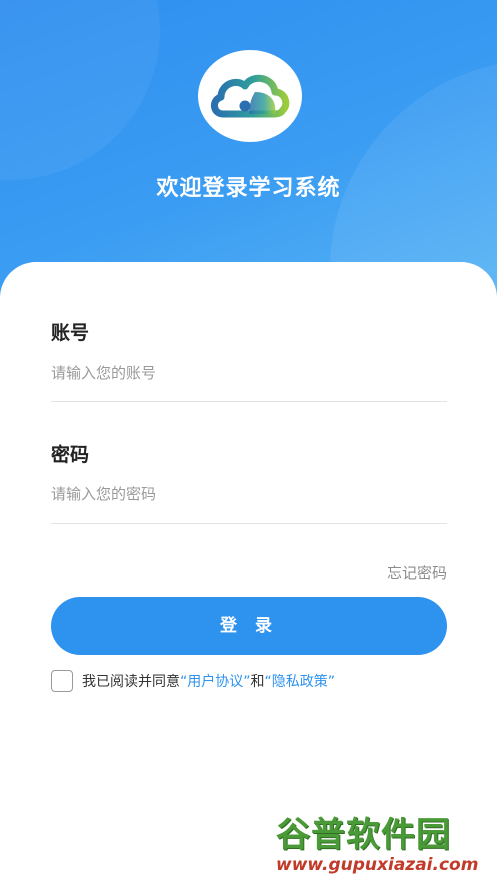  Describe the element at coordinates (257, 682) in the screenshot. I see `agreement-conjunction: 和` at that location.